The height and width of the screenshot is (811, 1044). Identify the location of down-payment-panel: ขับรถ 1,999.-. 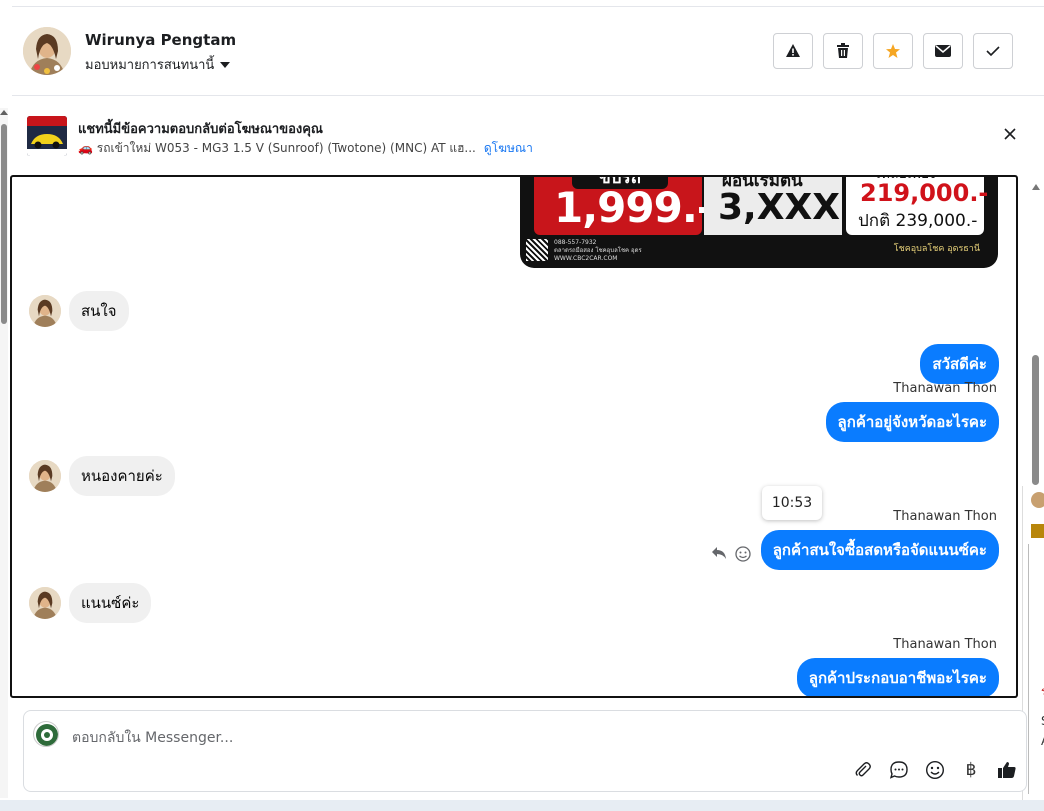
(624, 206).